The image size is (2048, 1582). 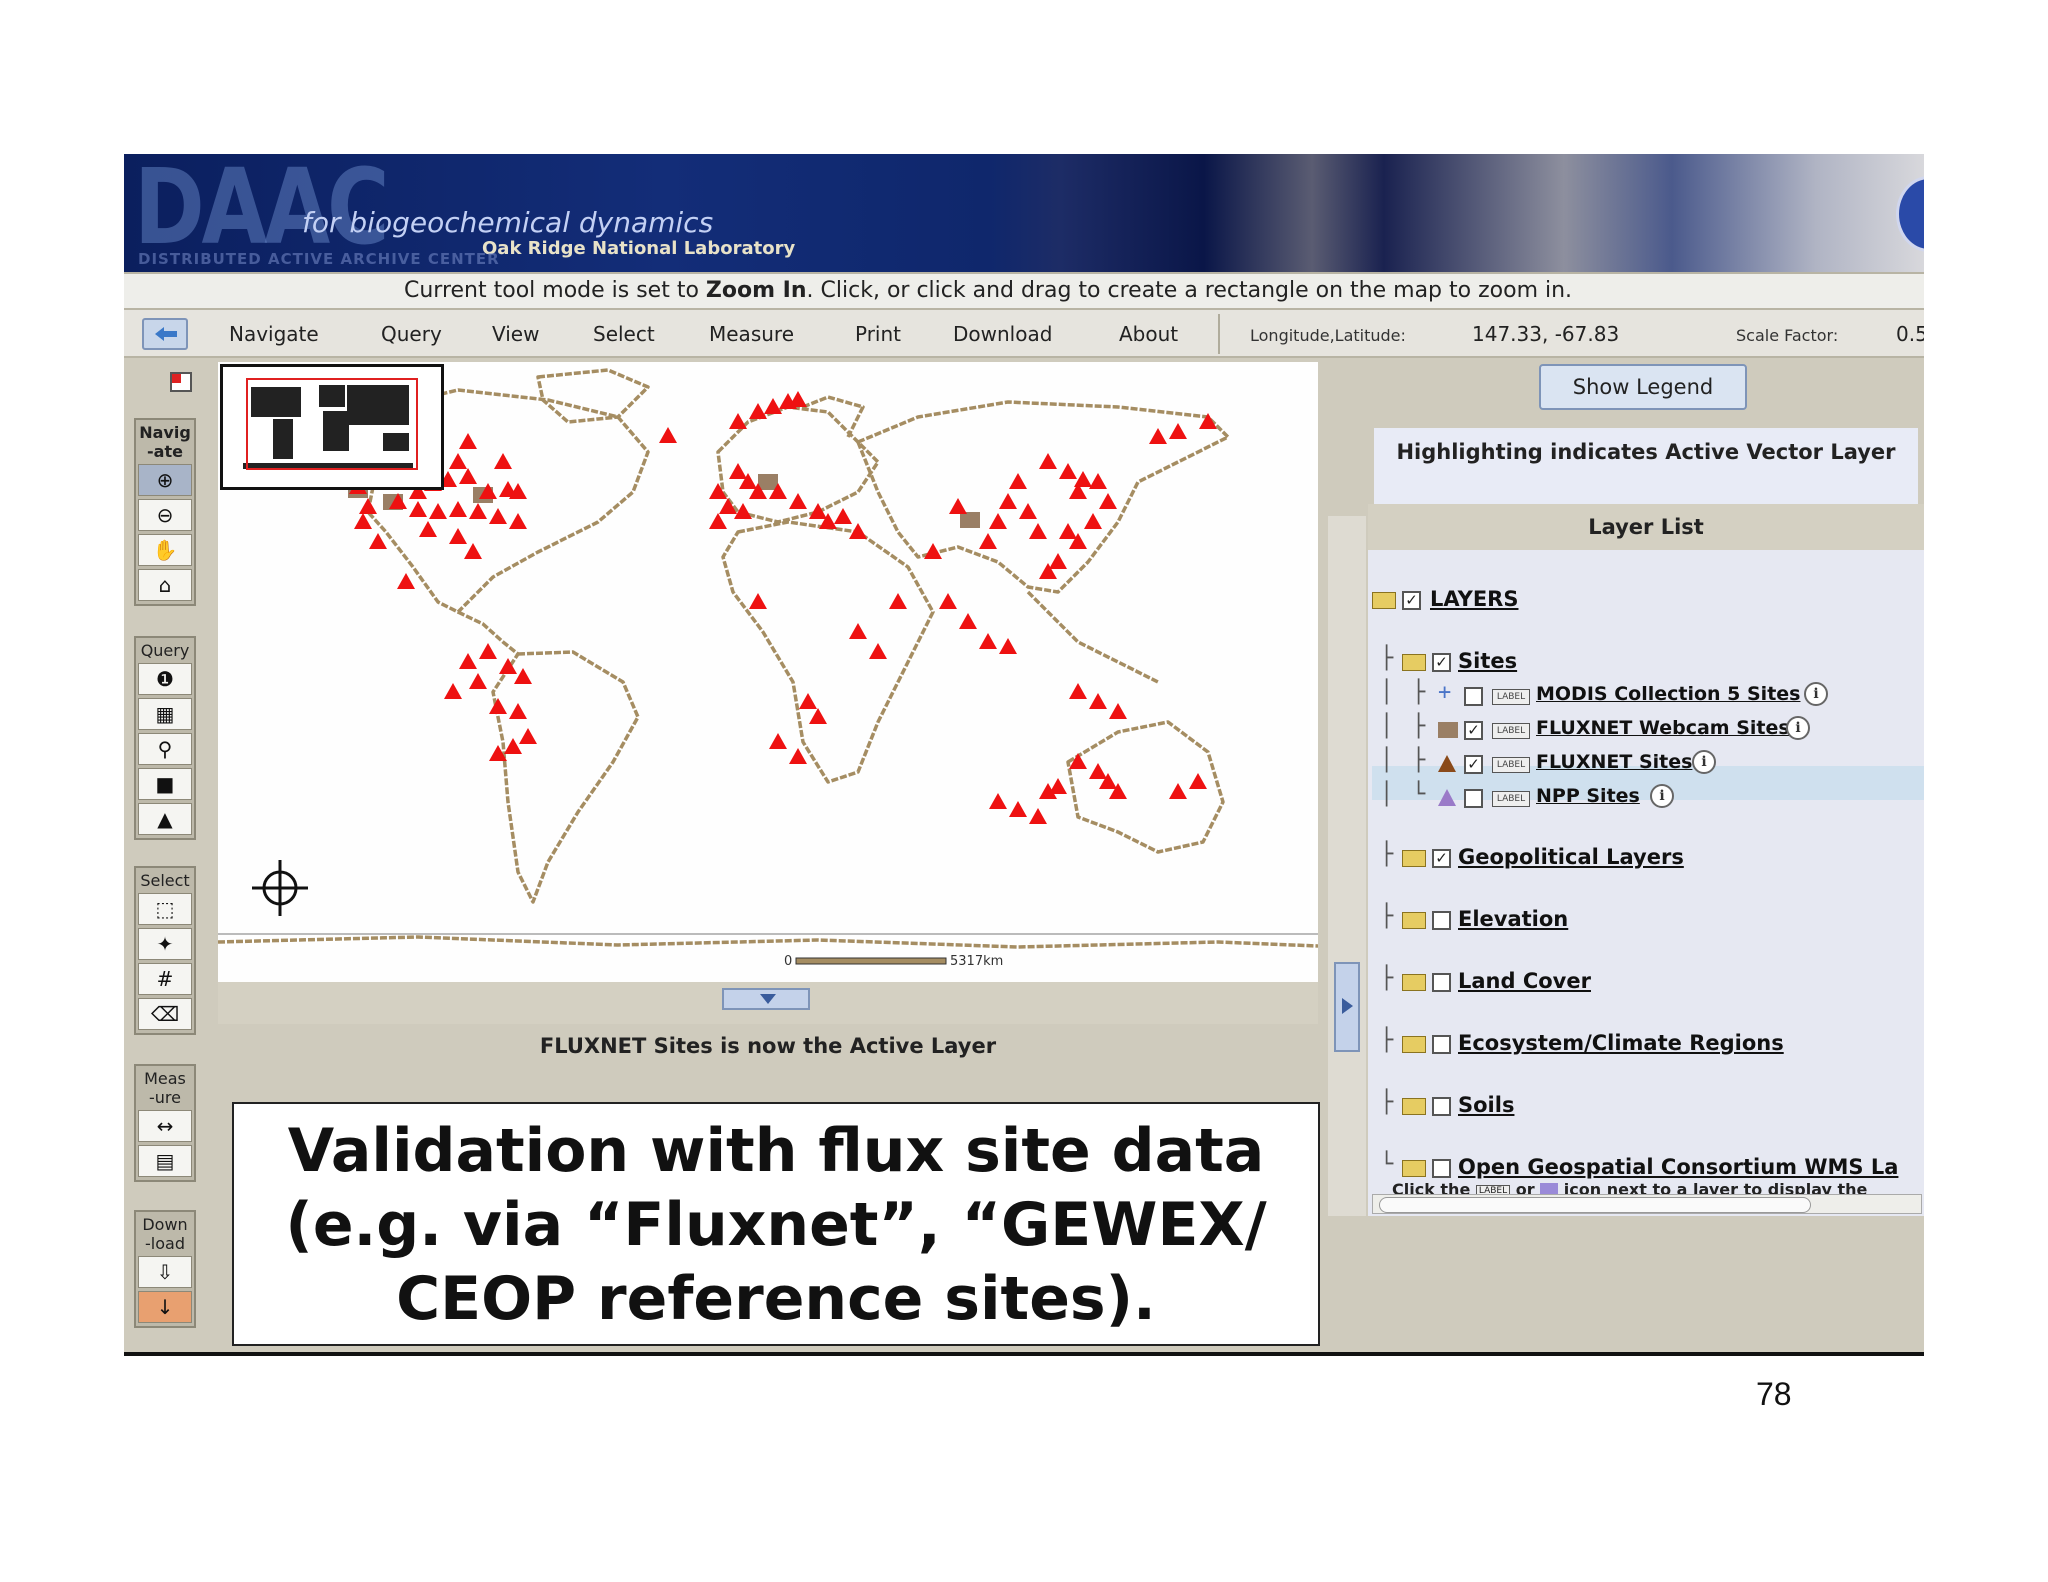 What do you see at coordinates (165, 979) in the screenshot?
I see `select-grid-icon: #` at bounding box center [165, 979].